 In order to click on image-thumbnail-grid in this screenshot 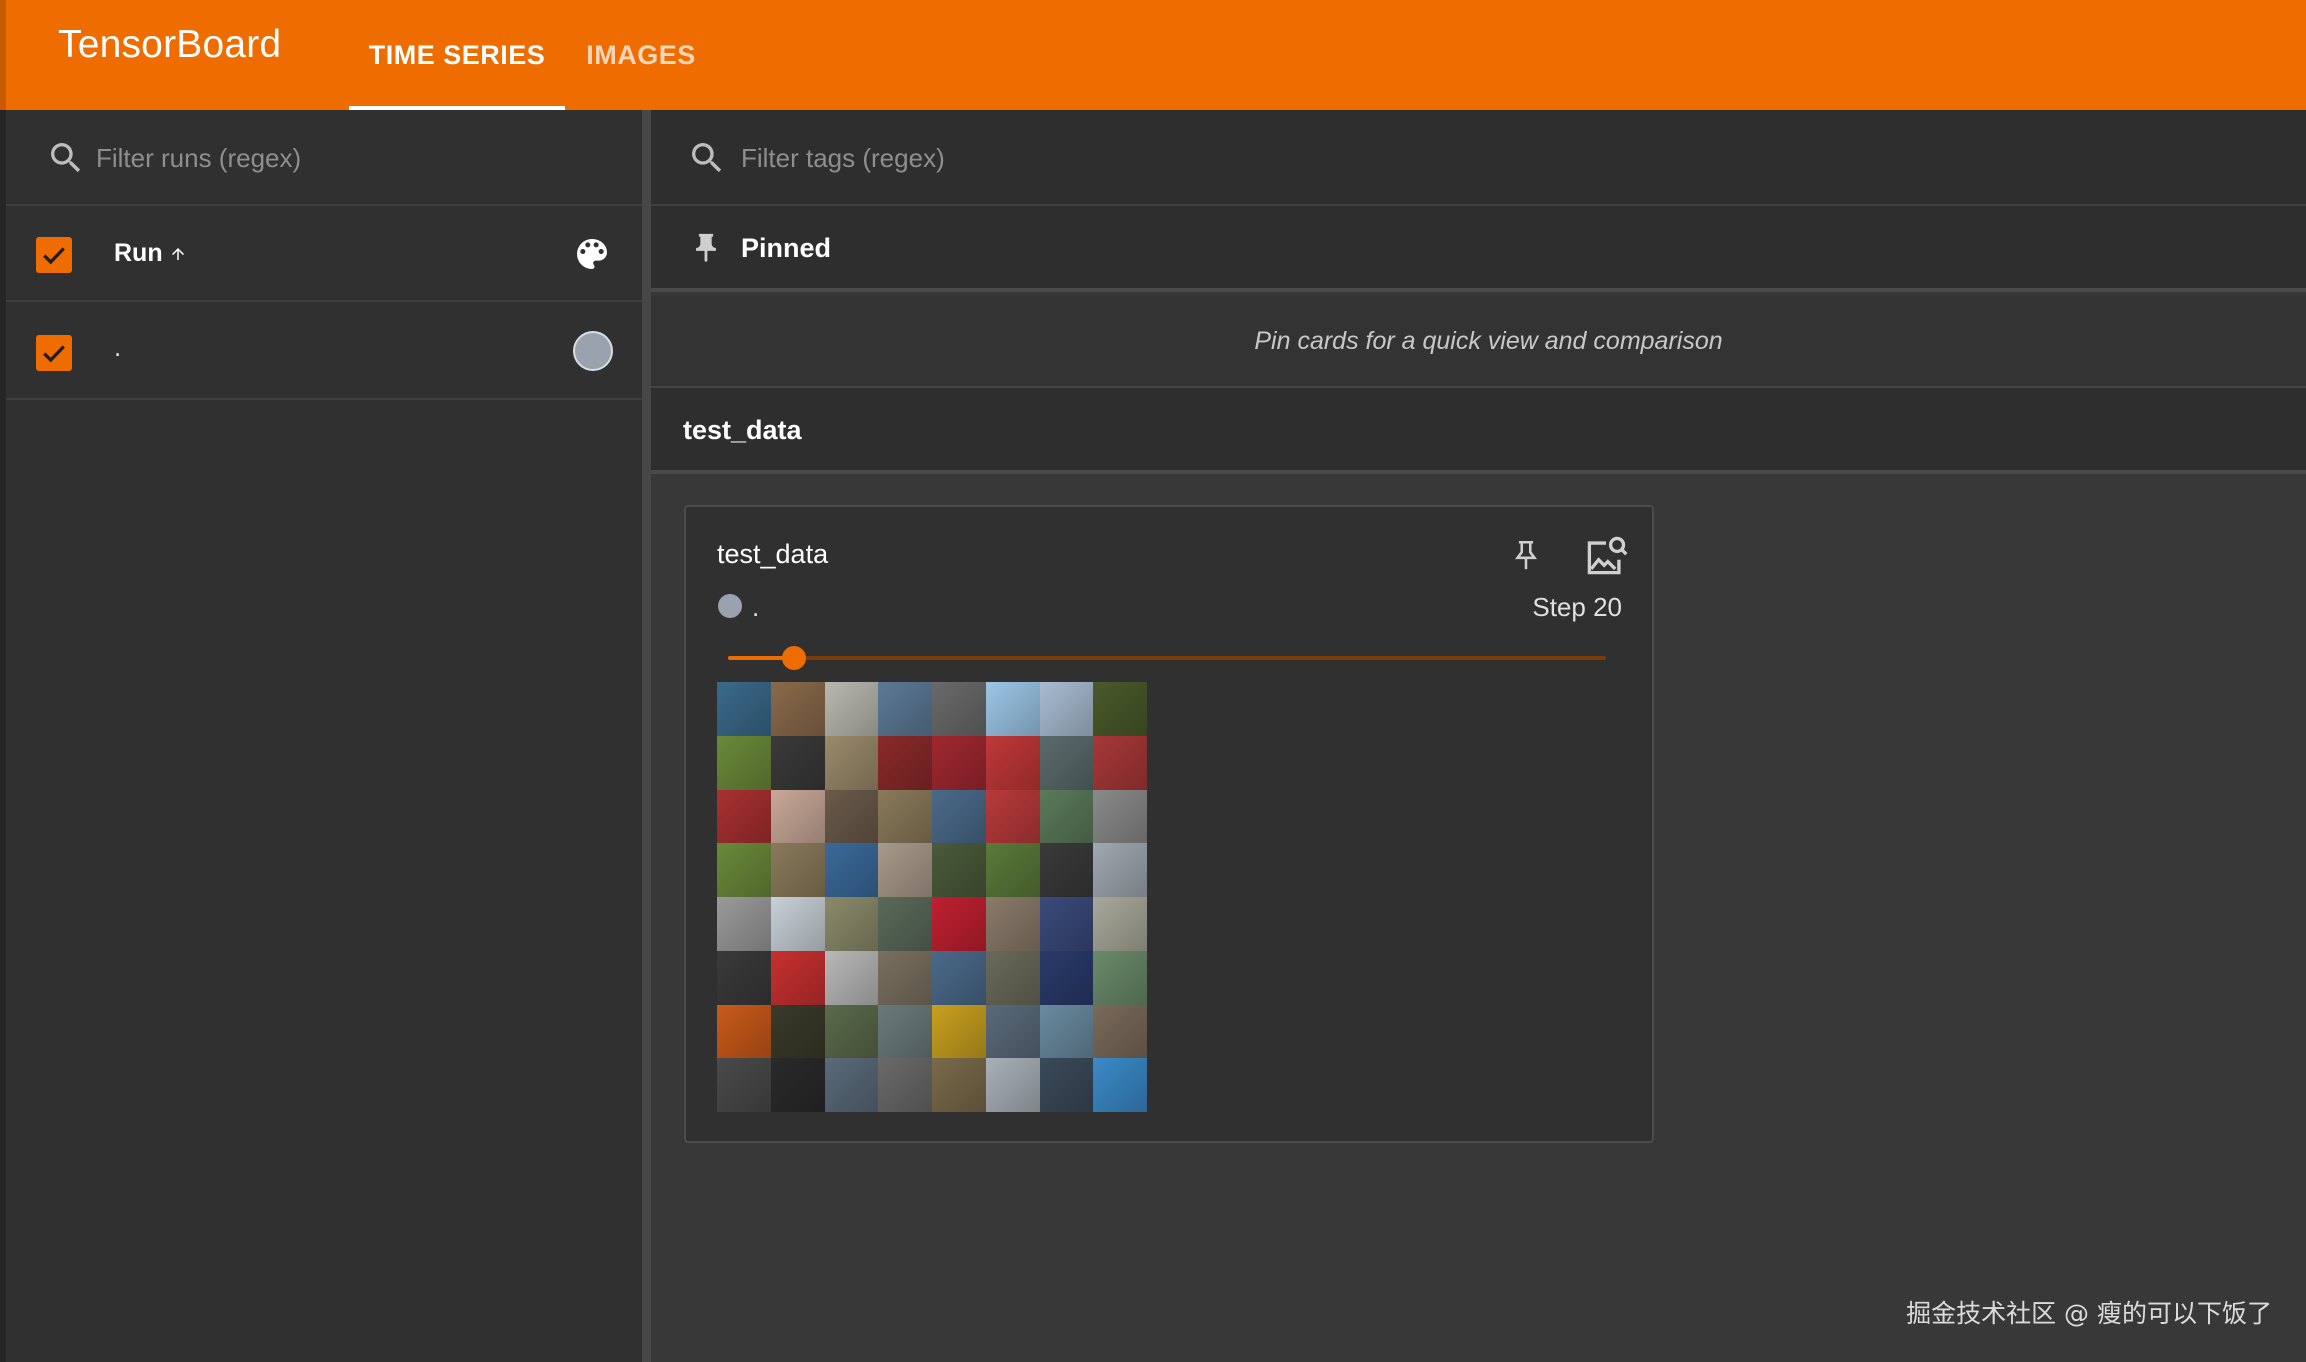, I will do `click(932, 897)`.